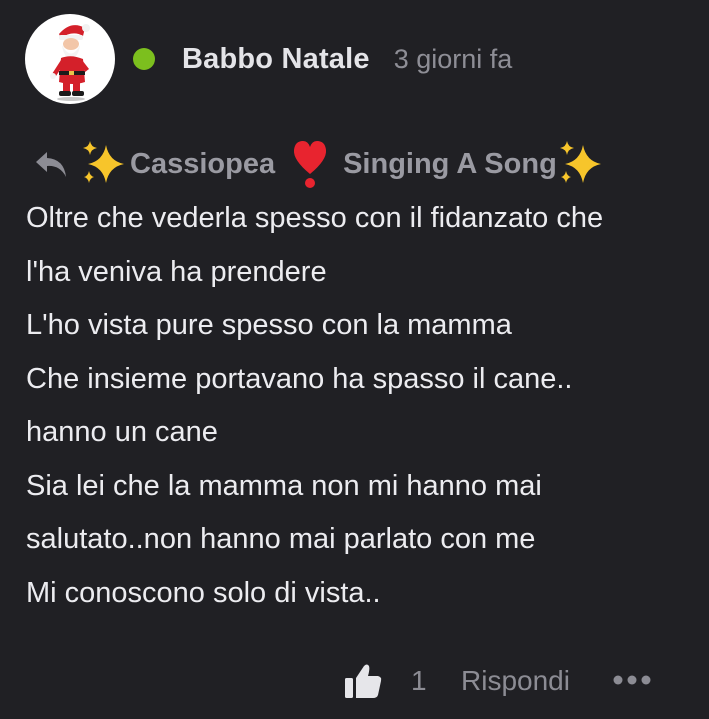 The image size is (709, 719). What do you see at coordinates (284, 485) in the screenshot?
I see `comment-line: Sia lei che la mamma non mi hanno mai` at bounding box center [284, 485].